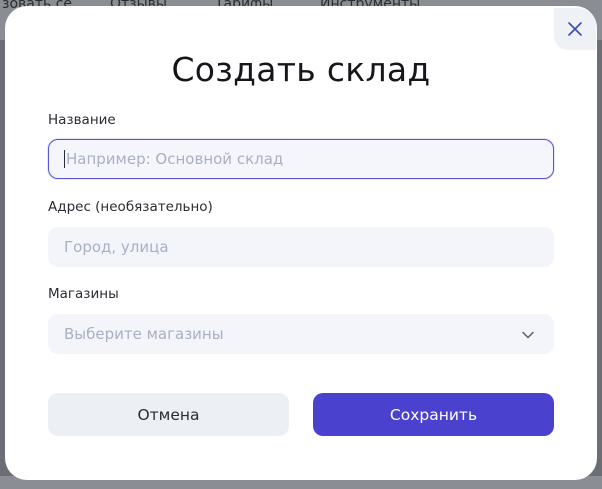 The height and width of the screenshot is (489, 602). I want to click on save-button: Сохранить, so click(433, 414).